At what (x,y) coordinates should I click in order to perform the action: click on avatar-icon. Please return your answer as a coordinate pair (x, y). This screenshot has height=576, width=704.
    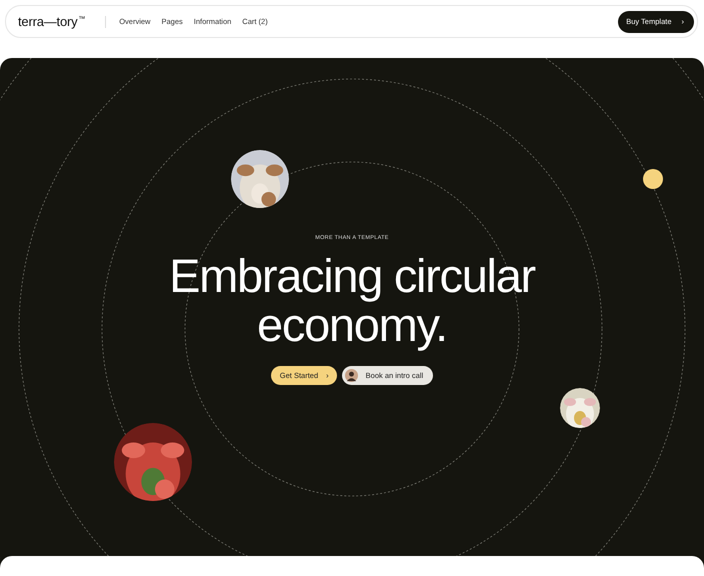
    Looking at the image, I should click on (351, 375).